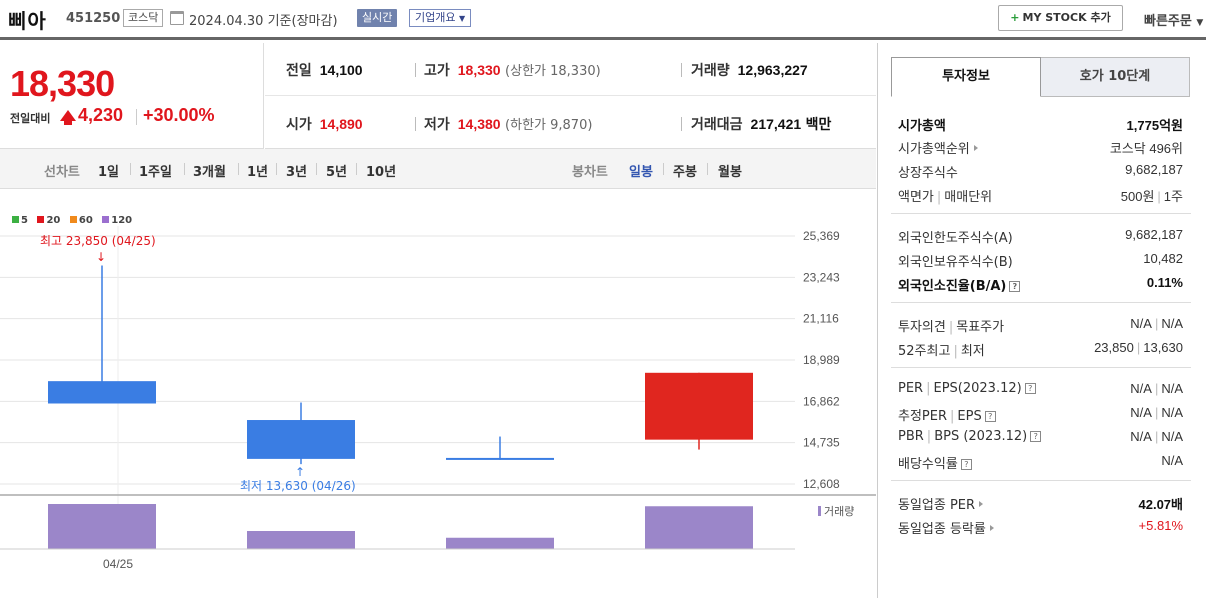 This screenshot has height=598, width=1206. Describe the element at coordinates (155, 170) in the screenshot. I see `period-1w: 1주일` at that location.